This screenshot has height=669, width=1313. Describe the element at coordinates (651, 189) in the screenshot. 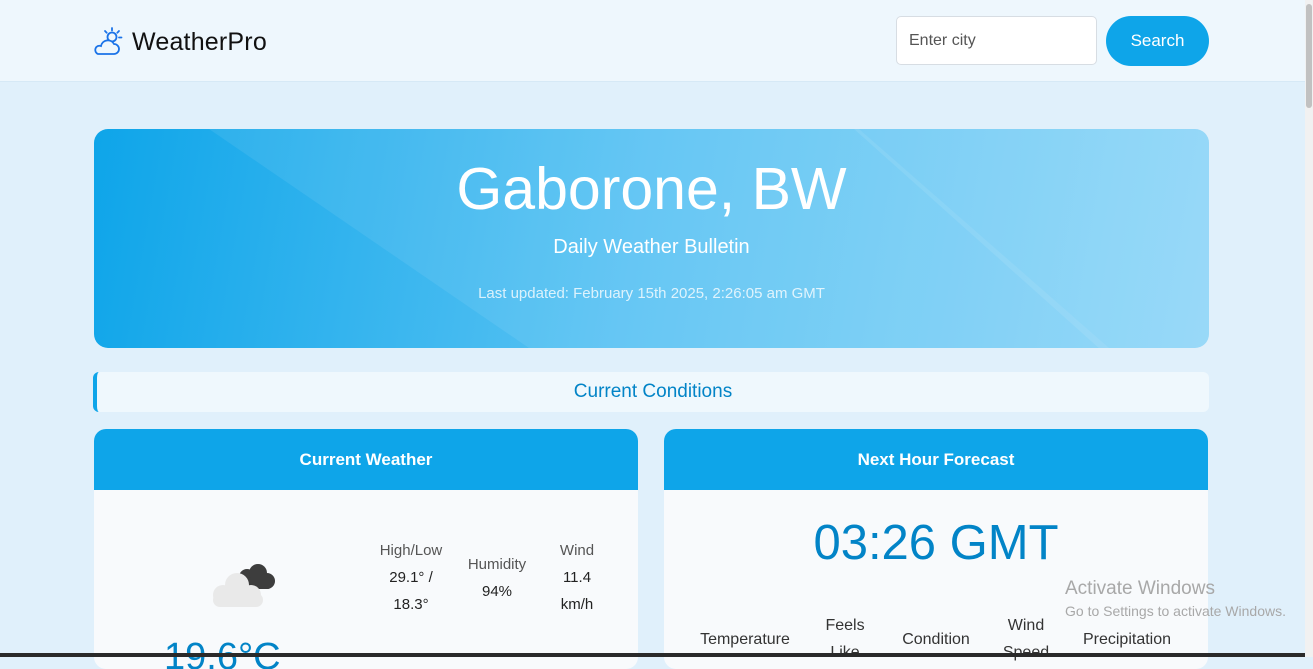

I see `city-title: Gaborone, BW` at that location.